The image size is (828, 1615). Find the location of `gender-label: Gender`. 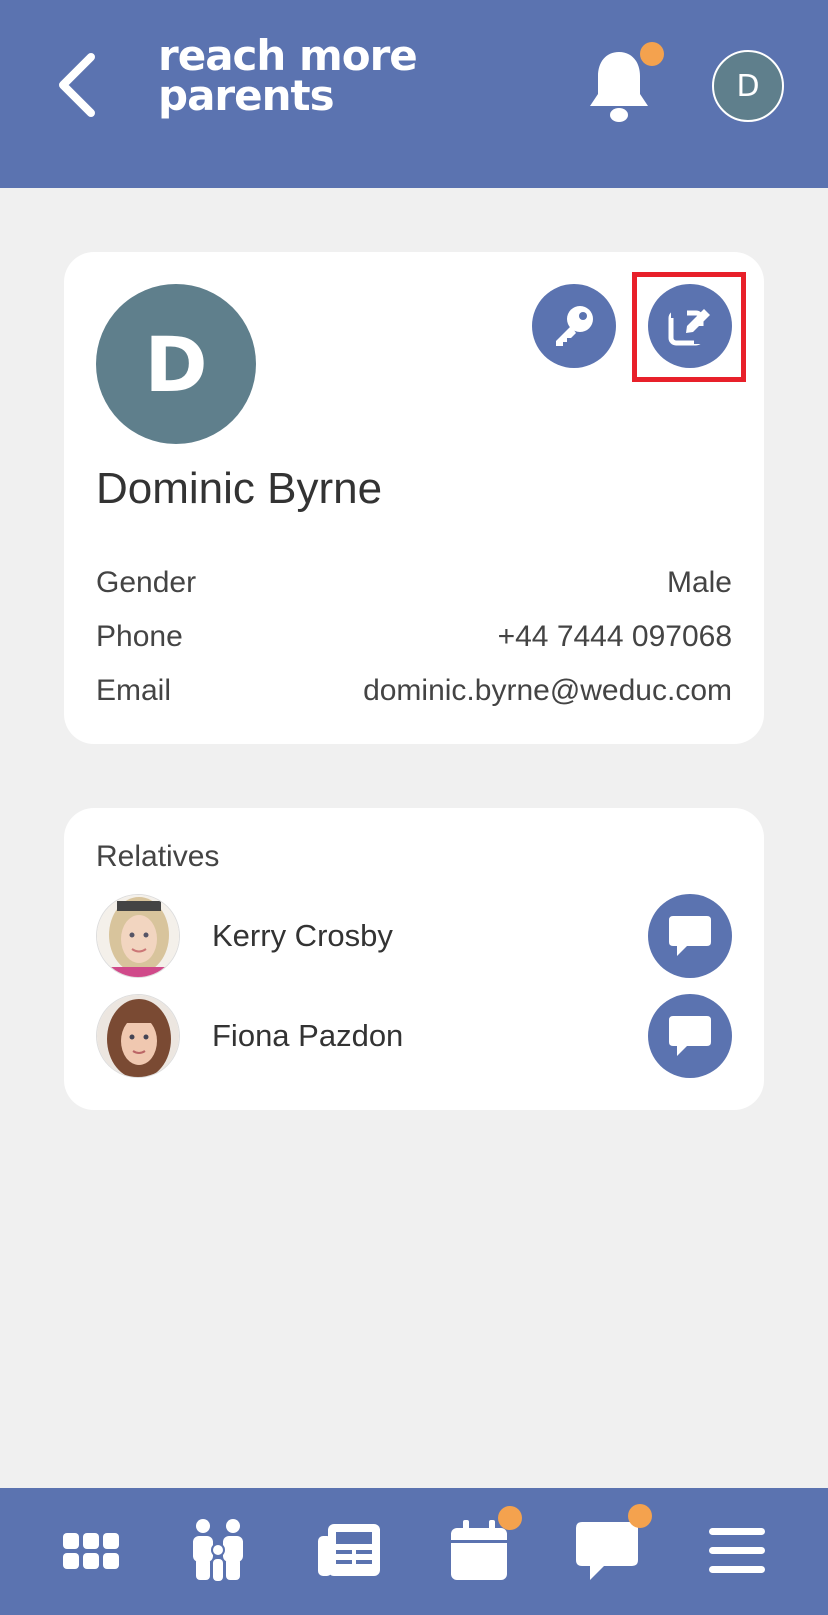

gender-label: Gender is located at coordinates (146, 582).